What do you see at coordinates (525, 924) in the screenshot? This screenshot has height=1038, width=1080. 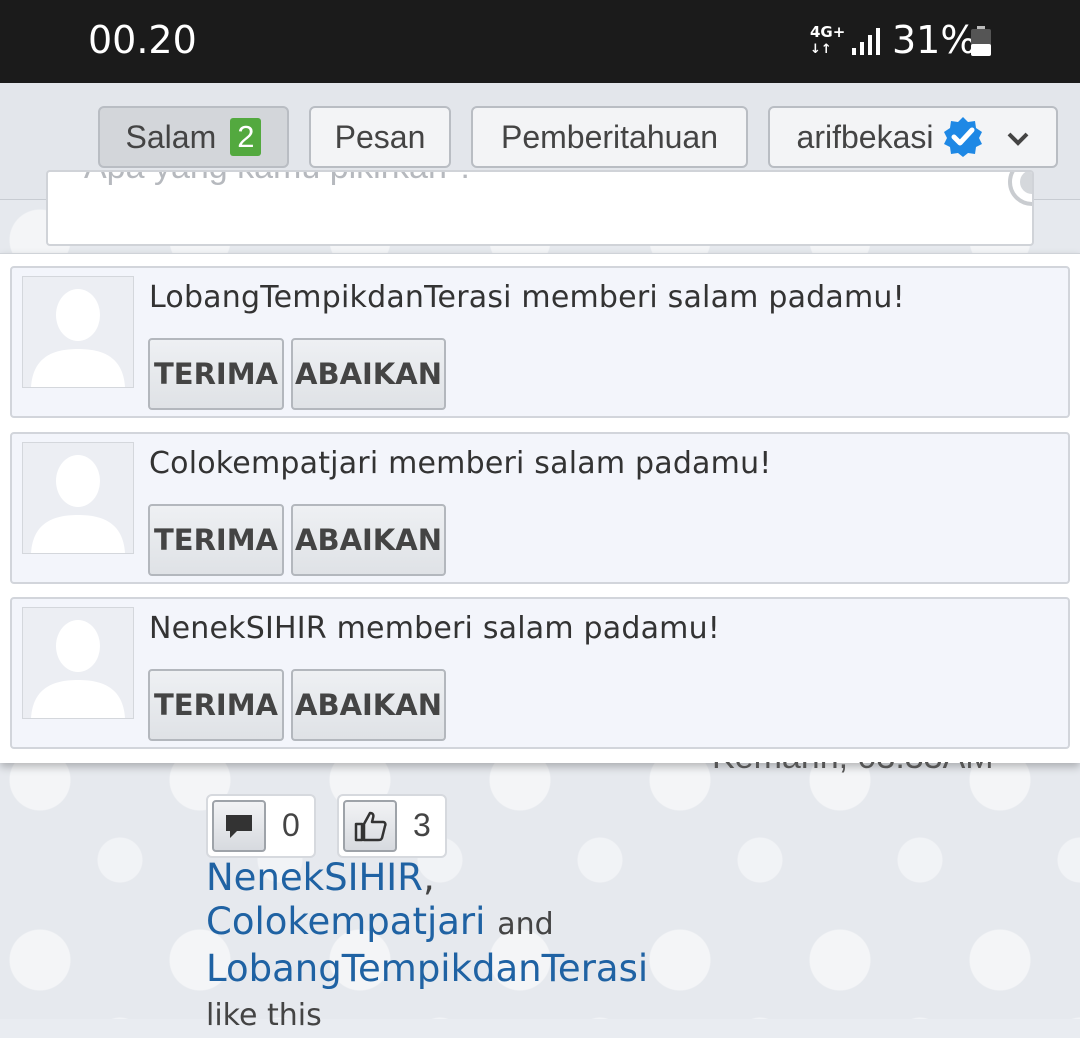 I see `and-text: and` at bounding box center [525, 924].